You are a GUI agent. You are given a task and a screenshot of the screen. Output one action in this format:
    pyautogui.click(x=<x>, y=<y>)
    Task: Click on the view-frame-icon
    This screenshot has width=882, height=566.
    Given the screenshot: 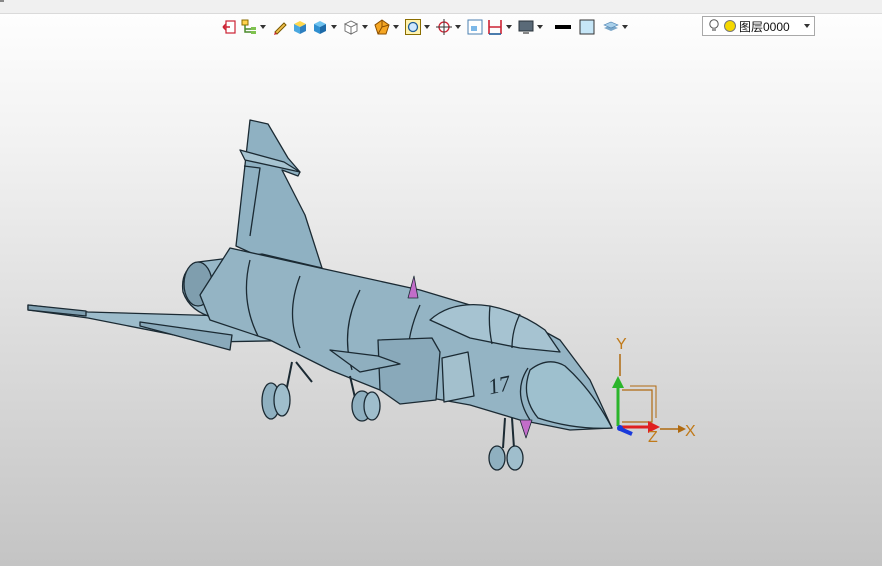 What is the action you would take?
    pyautogui.click(x=475, y=27)
    